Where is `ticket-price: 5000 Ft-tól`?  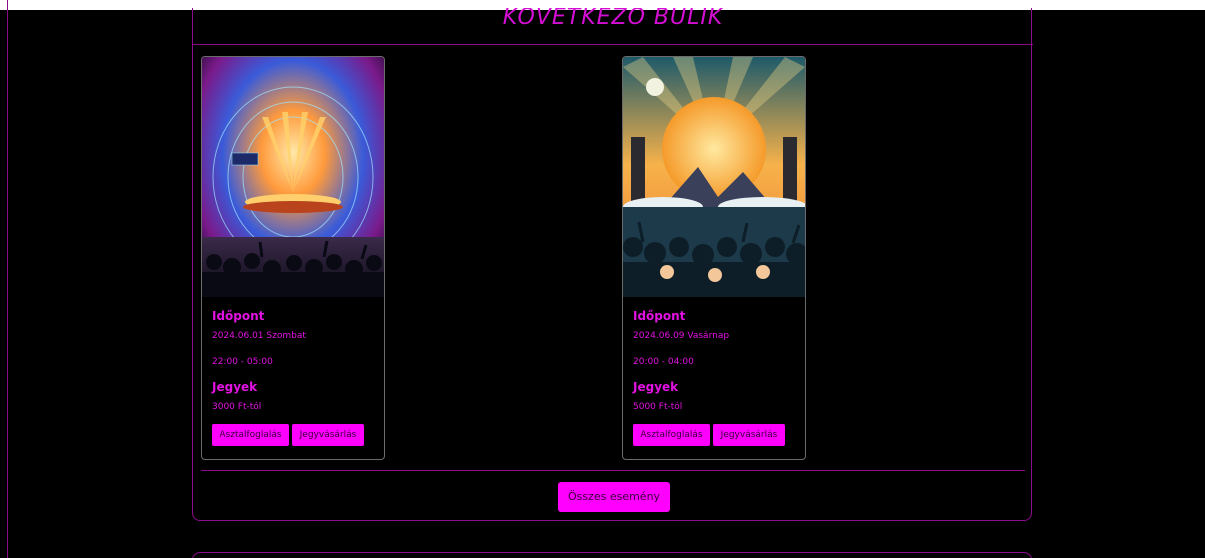
ticket-price: 5000 Ft-tól is located at coordinates (658, 407).